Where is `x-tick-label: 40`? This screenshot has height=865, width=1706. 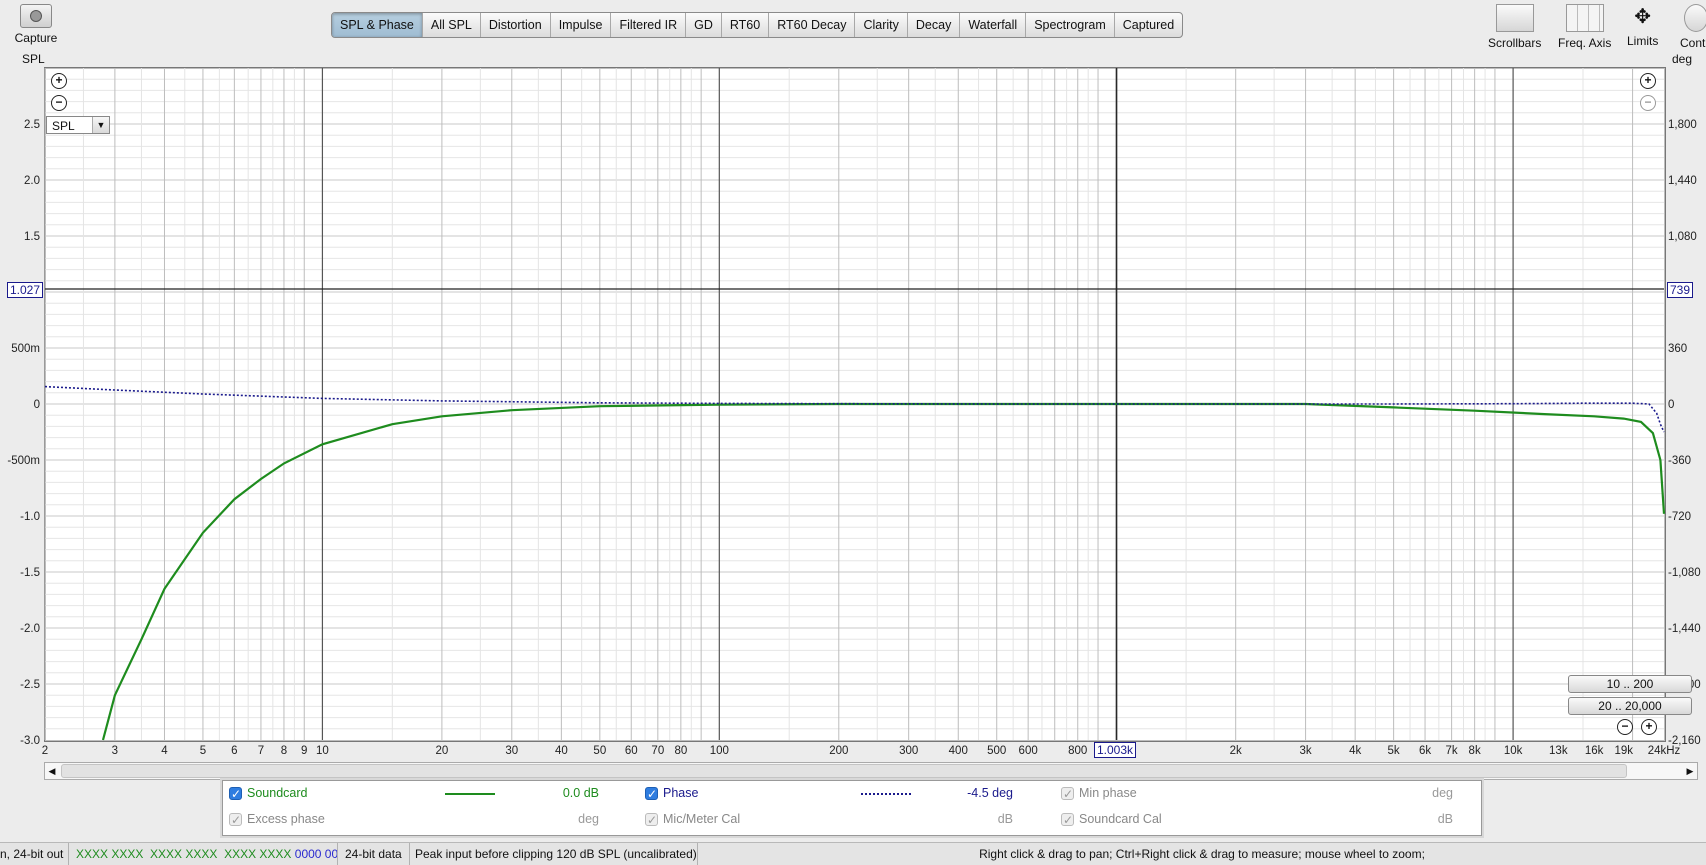 x-tick-label: 40 is located at coordinates (561, 751).